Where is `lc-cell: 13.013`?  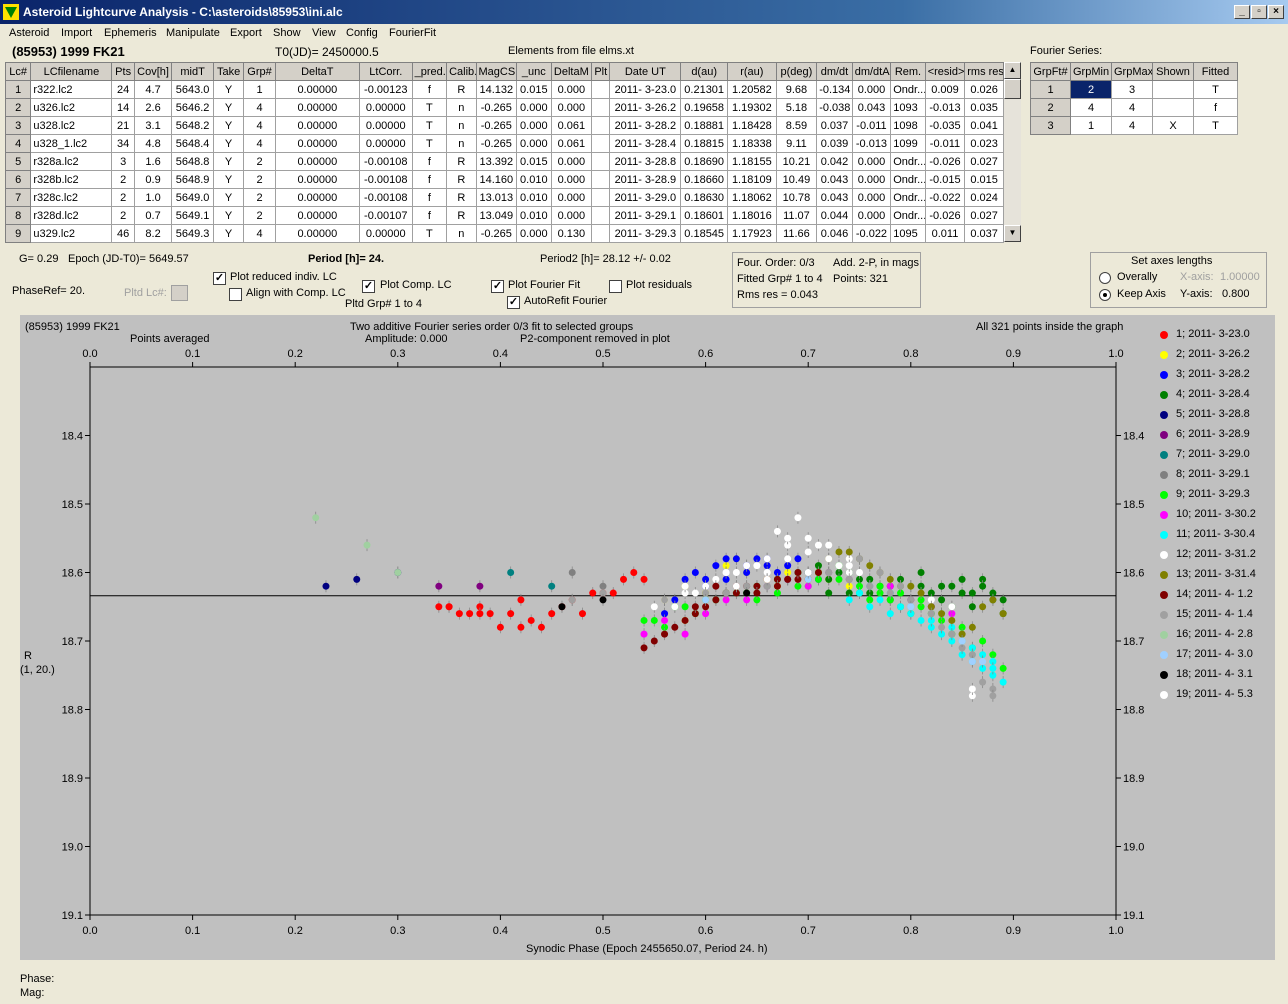
lc-cell: 13.013 is located at coordinates (496, 197).